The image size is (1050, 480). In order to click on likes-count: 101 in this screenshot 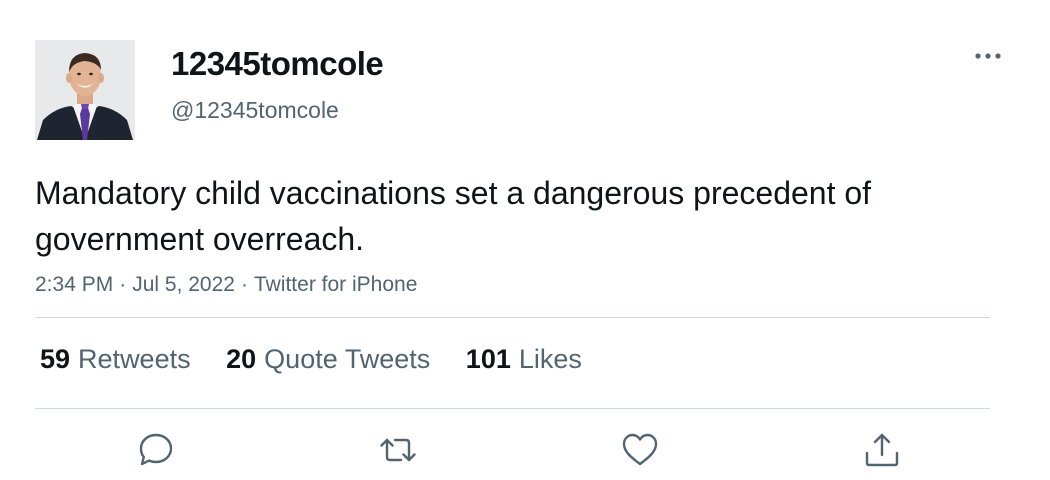, I will do `click(488, 359)`.